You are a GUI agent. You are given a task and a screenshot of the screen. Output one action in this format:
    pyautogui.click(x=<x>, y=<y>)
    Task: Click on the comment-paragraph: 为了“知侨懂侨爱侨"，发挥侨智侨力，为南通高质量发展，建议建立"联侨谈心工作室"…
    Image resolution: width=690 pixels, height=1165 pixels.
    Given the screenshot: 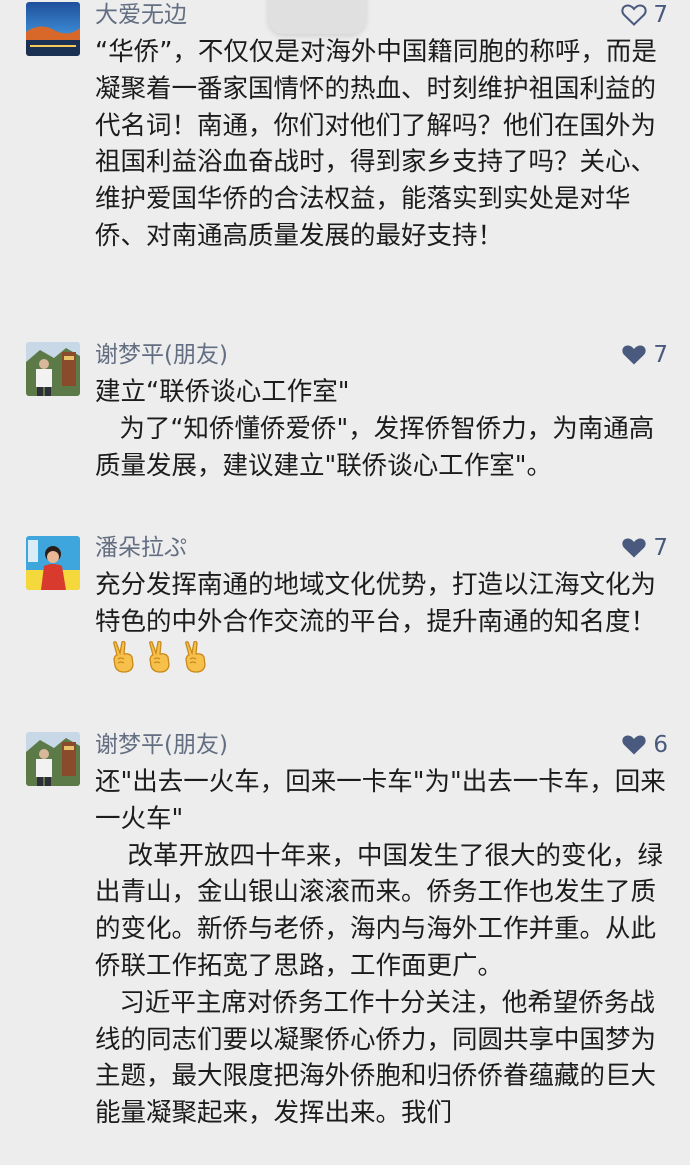 What is the action you would take?
    pyautogui.click(x=375, y=447)
    